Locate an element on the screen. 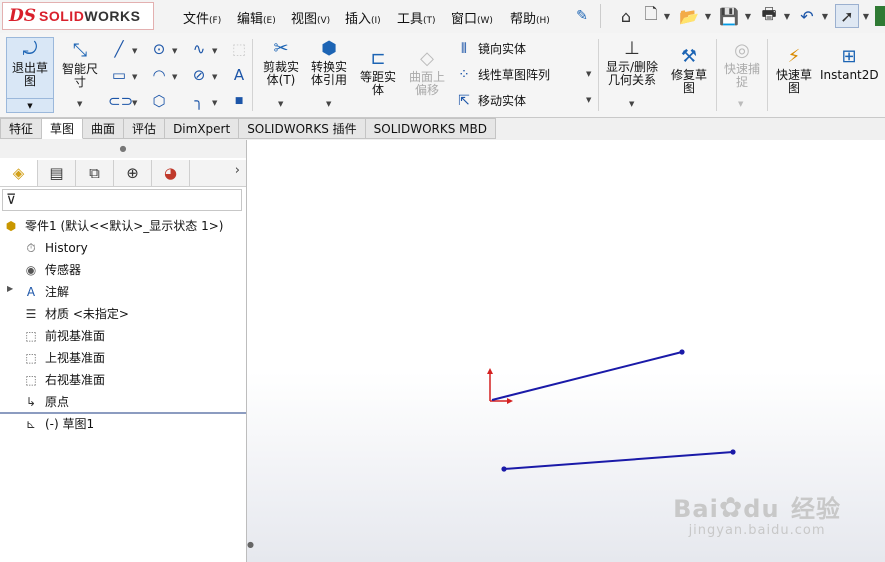  move-entities-button: ⇱ 移动实体 is located at coordinates (490, 100).